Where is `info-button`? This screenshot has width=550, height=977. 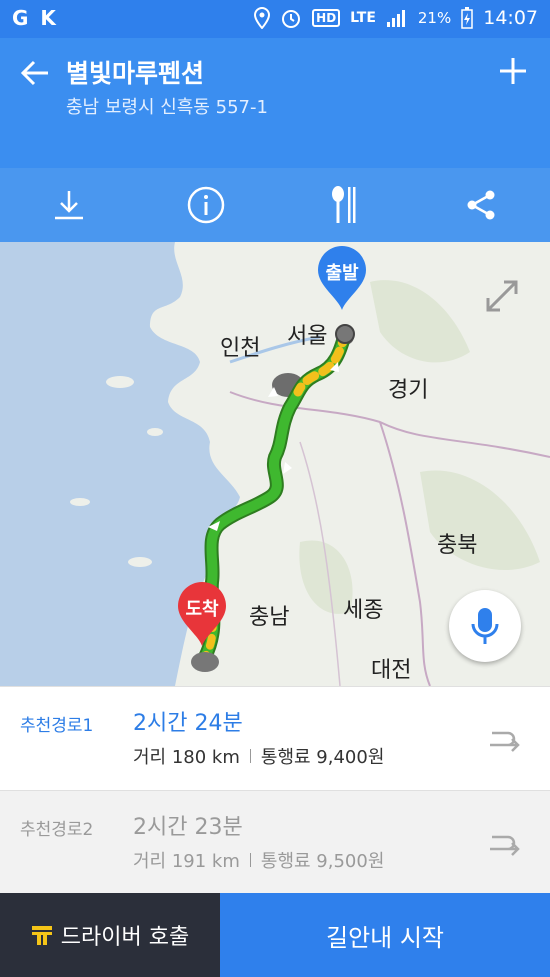 info-button is located at coordinates (206, 205).